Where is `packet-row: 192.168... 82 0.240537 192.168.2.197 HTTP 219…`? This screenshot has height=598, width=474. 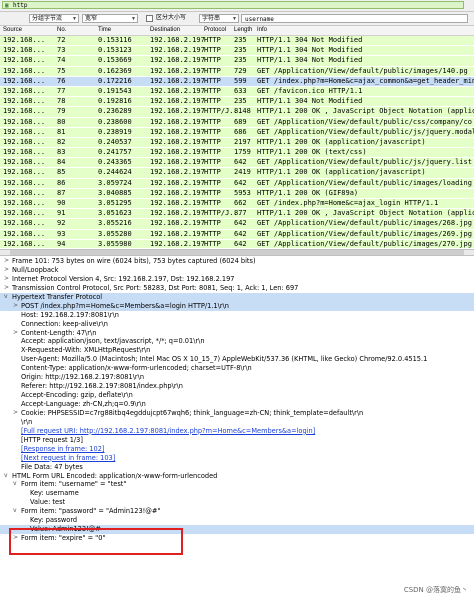 packet-row: 192.168... 82 0.240537 192.168.2.197 HTTP 219… is located at coordinates (237, 143).